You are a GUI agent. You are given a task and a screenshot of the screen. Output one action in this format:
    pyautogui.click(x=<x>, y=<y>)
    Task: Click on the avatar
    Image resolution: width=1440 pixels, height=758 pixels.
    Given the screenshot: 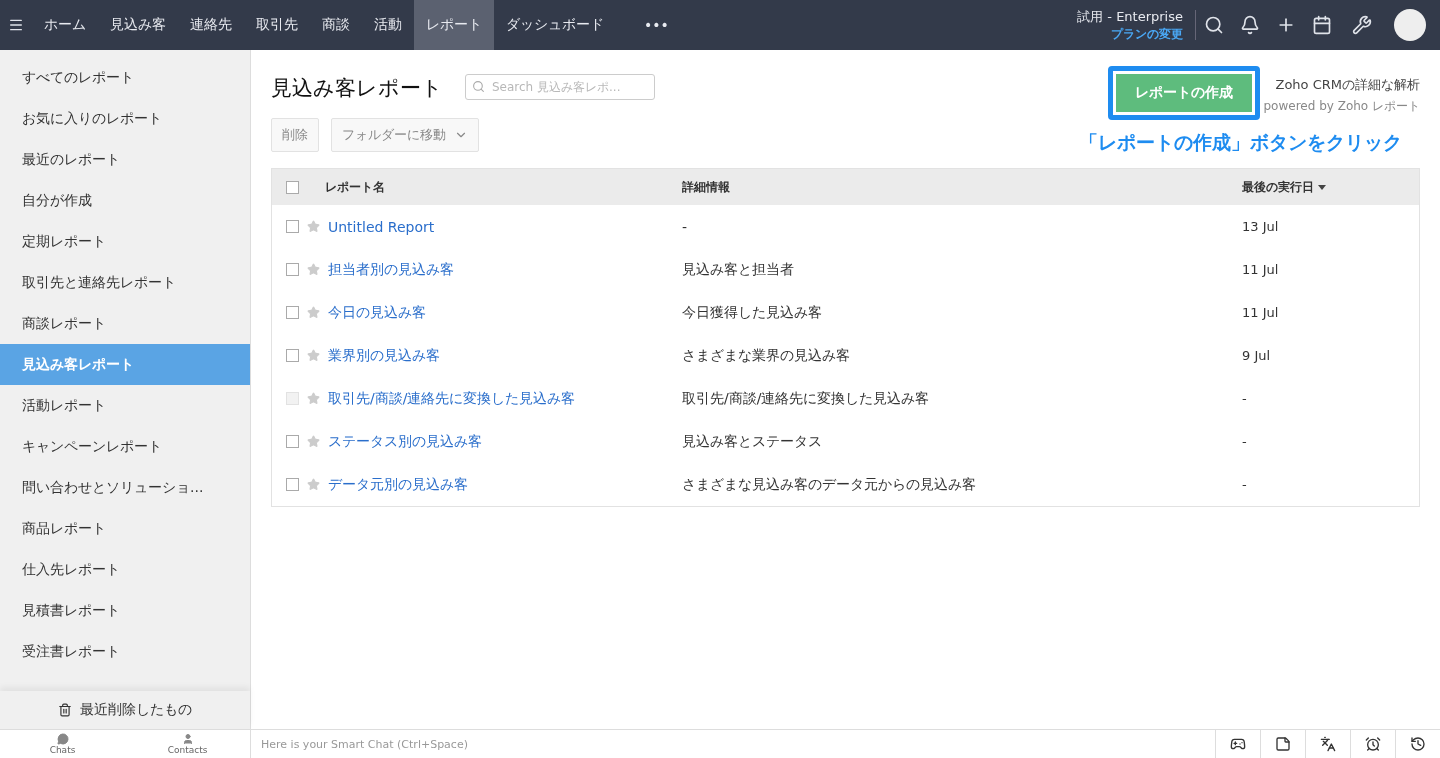 What is the action you would take?
    pyautogui.click(x=1410, y=25)
    